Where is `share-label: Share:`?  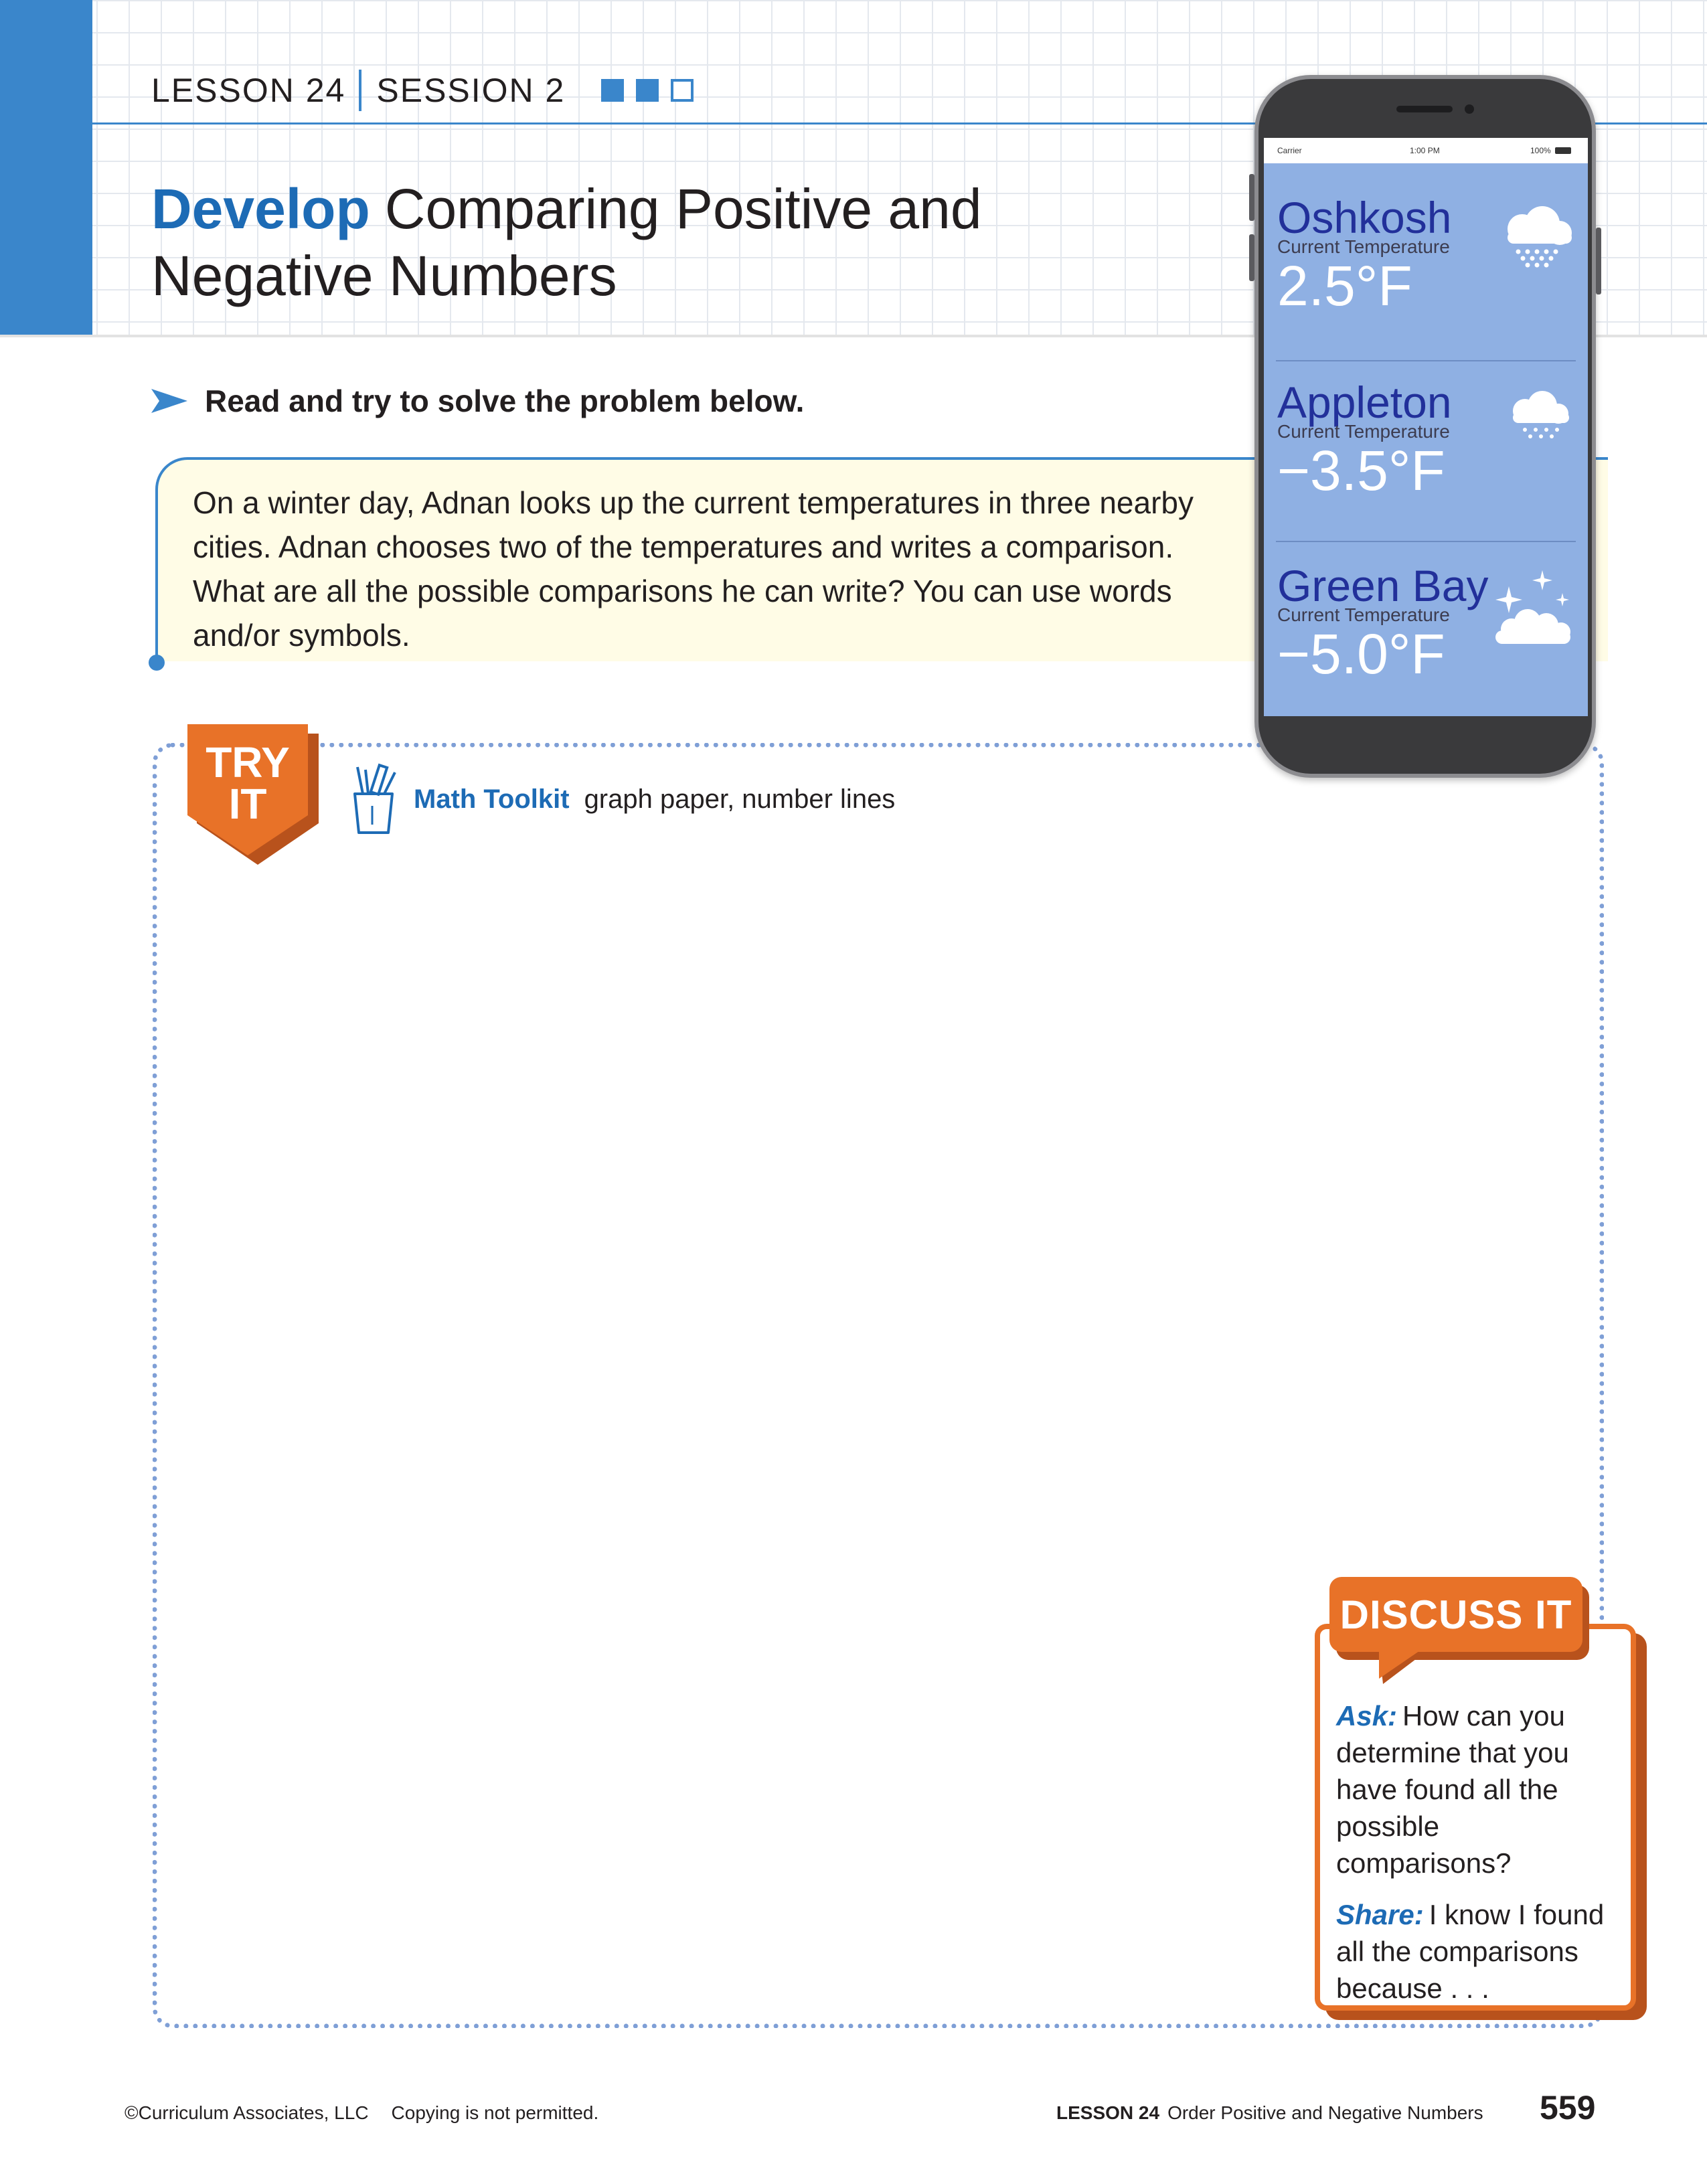
share-label: Share: is located at coordinates (1380, 1914).